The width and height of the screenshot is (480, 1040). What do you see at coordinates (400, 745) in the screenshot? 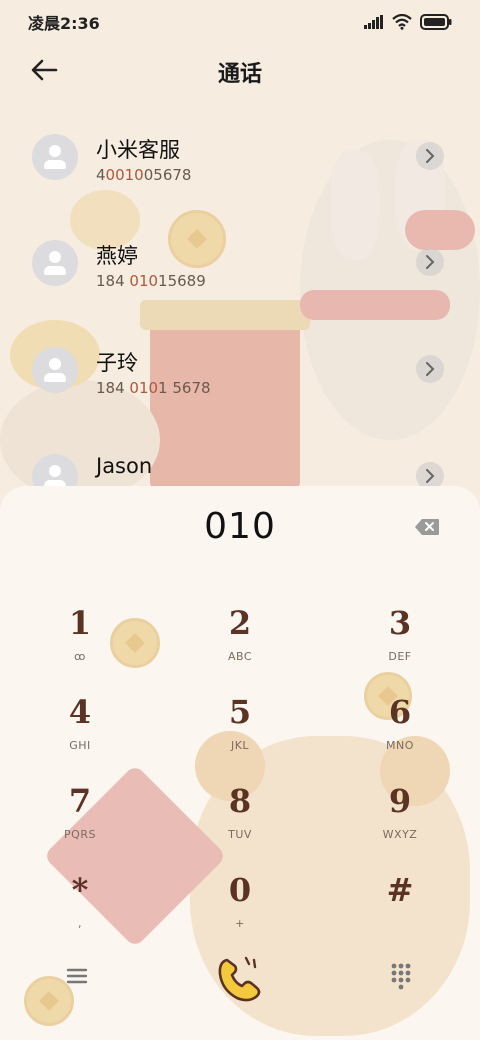
I see `key-letters: MNO` at bounding box center [400, 745].